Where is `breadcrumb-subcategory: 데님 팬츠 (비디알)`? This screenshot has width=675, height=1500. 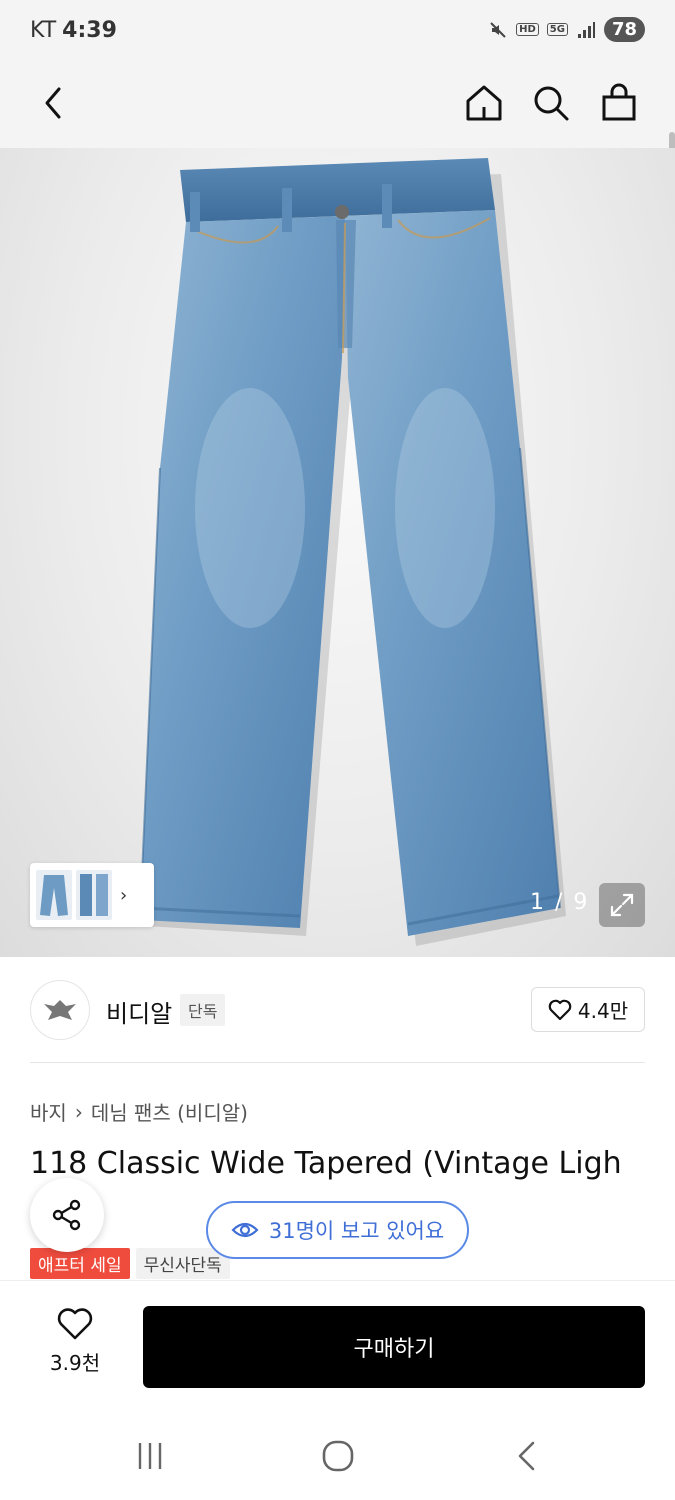
breadcrumb-subcategory: 데님 팬츠 (비디알) is located at coordinates (169, 1111).